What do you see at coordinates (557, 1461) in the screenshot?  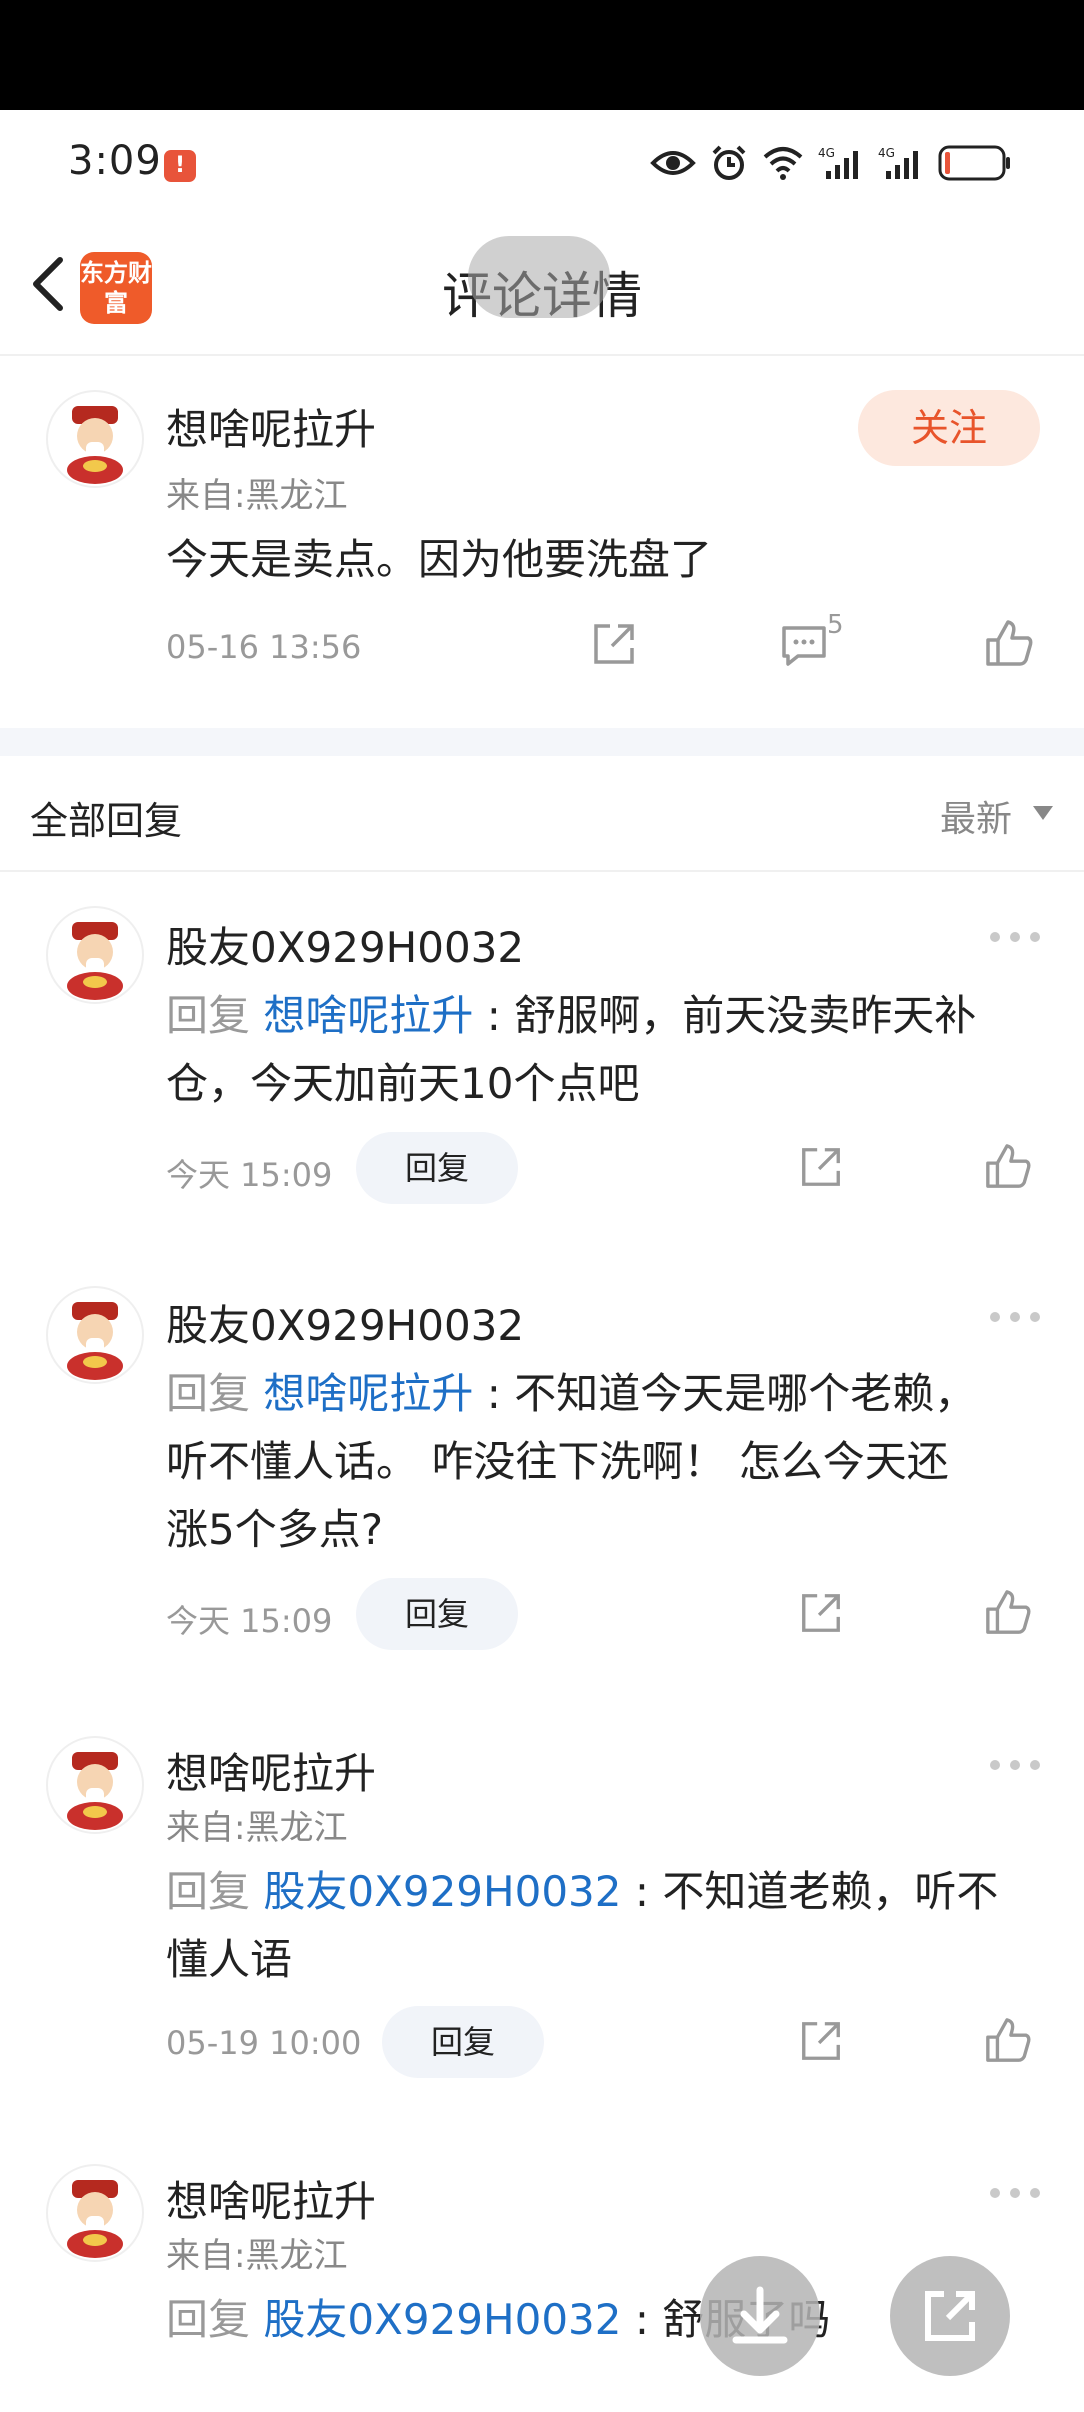 I see `reply-text-line: 听不懂人话。 咋没往下洗啊！ 怎么今天还` at bounding box center [557, 1461].